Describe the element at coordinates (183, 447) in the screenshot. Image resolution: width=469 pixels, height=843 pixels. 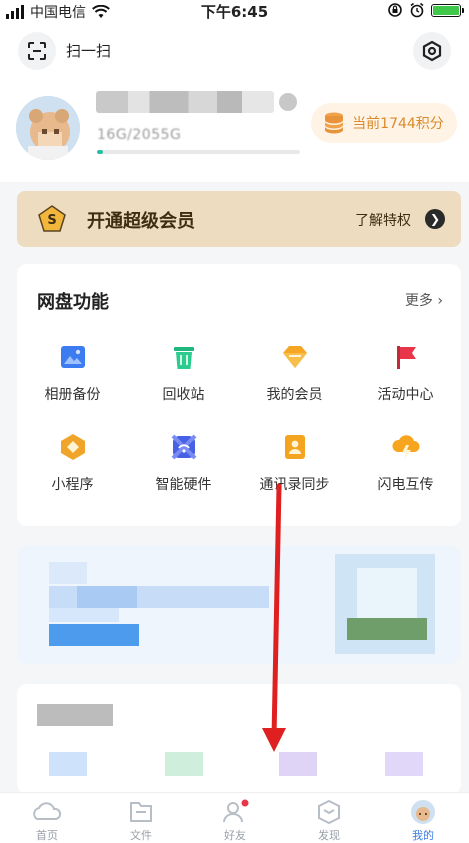
I see `smart-hardware-icon` at that location.